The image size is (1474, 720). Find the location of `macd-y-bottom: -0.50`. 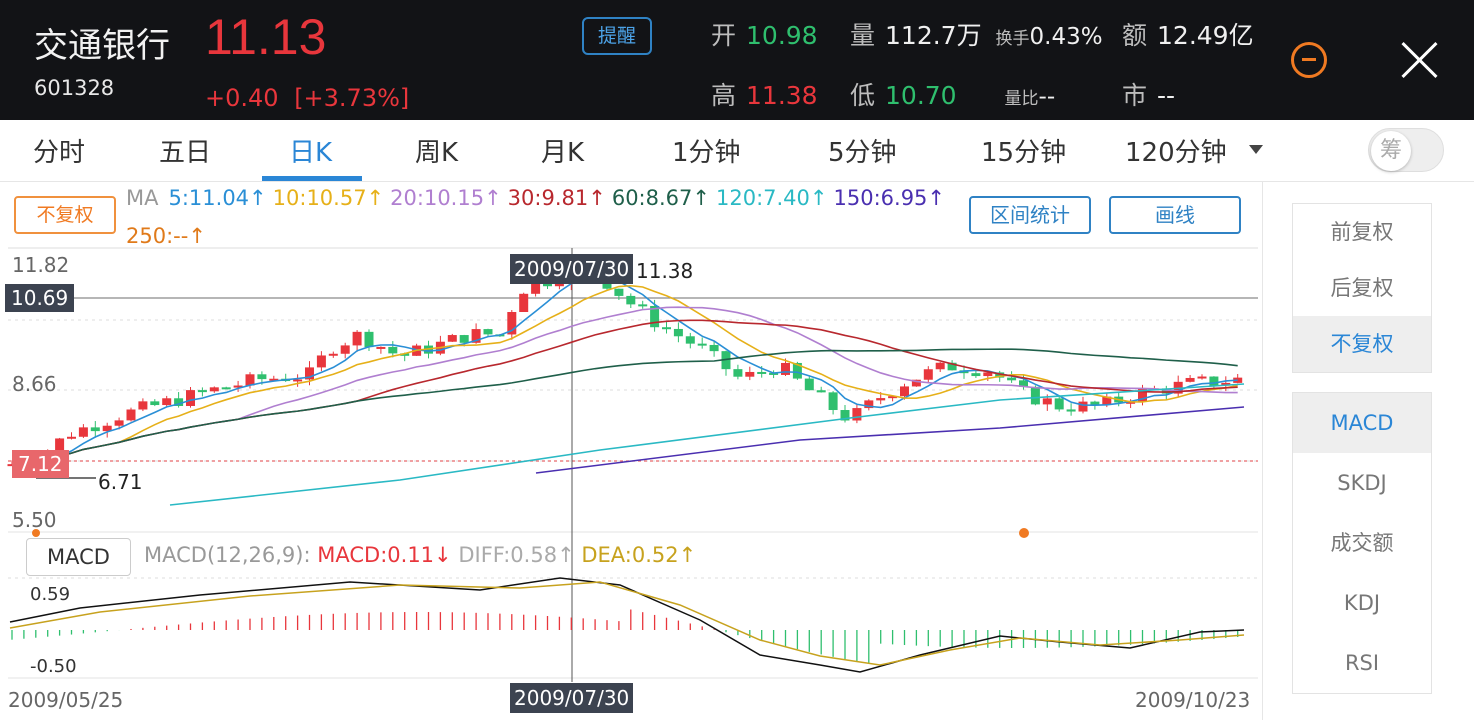

macd-y-bottom: -0.50 is located at coordinates (53, 666).